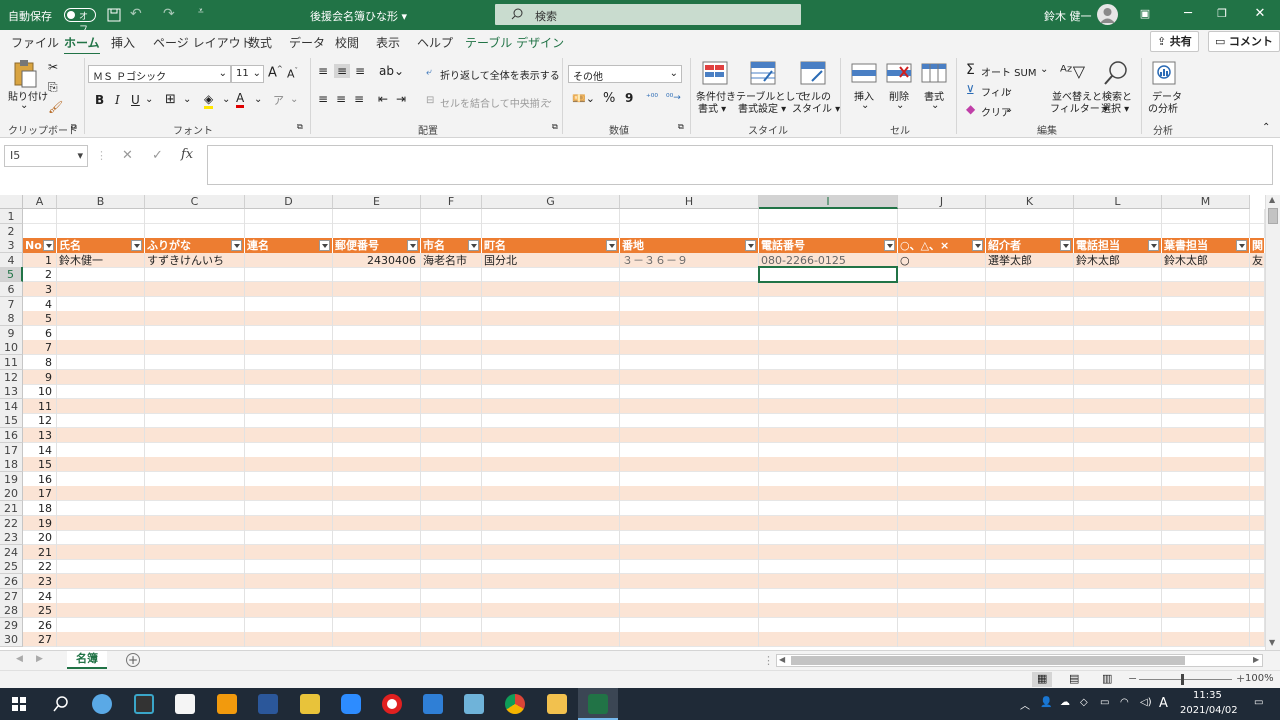  What do you see at coordinates (40, 625) in the screenshot?
I see `record-cell-no: 26` at bounding box center [40, 625].